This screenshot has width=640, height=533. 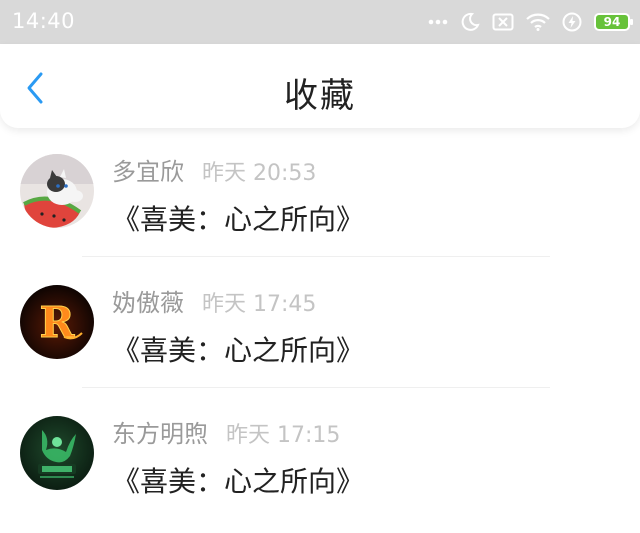 I want to click on status-time: 14:40, so click(x=44, y=21).